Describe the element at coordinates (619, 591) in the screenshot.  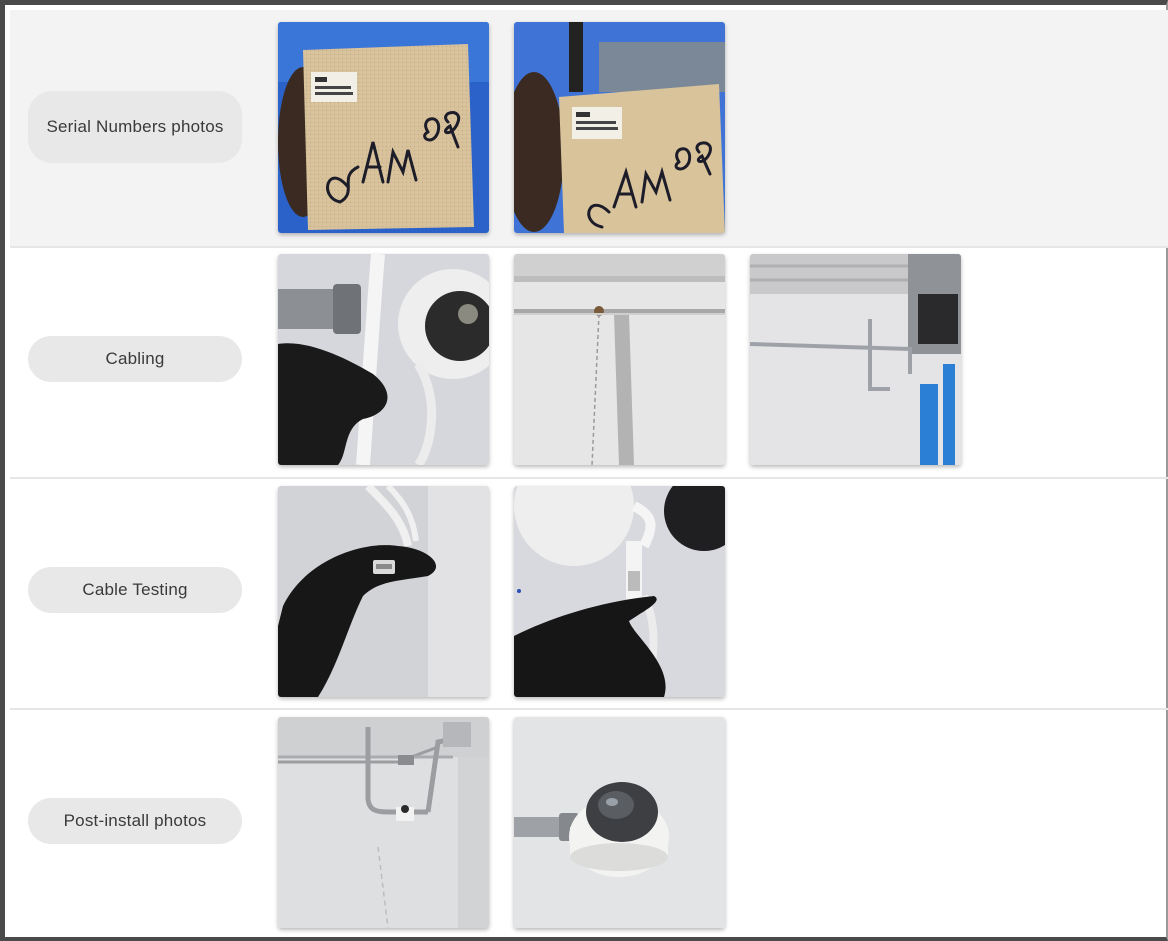
I see `photo-cable-tester` at that location.